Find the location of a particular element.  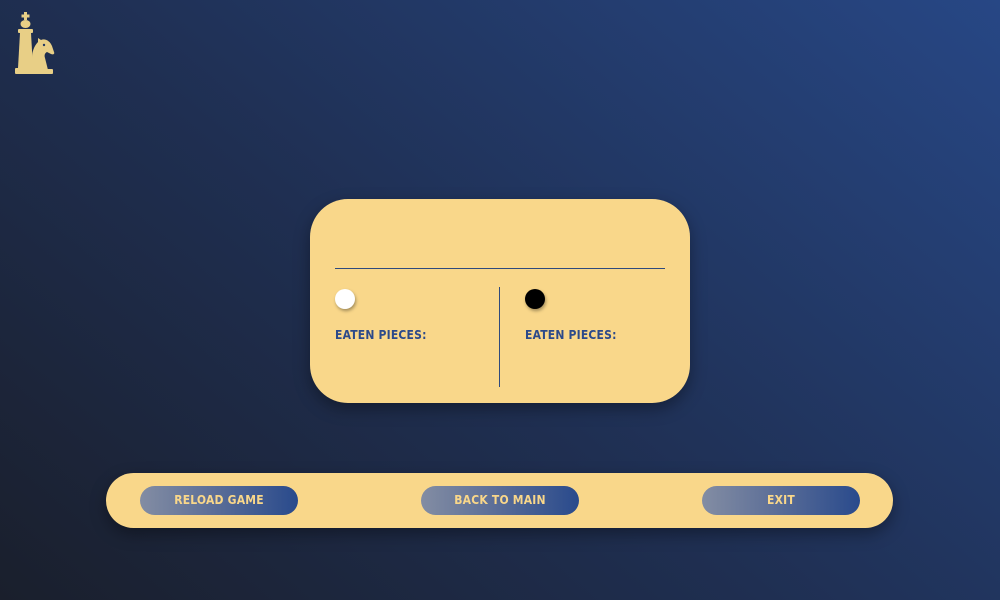

white-player-panel: EATEN PIECES: is located at coordinates (417, 337).